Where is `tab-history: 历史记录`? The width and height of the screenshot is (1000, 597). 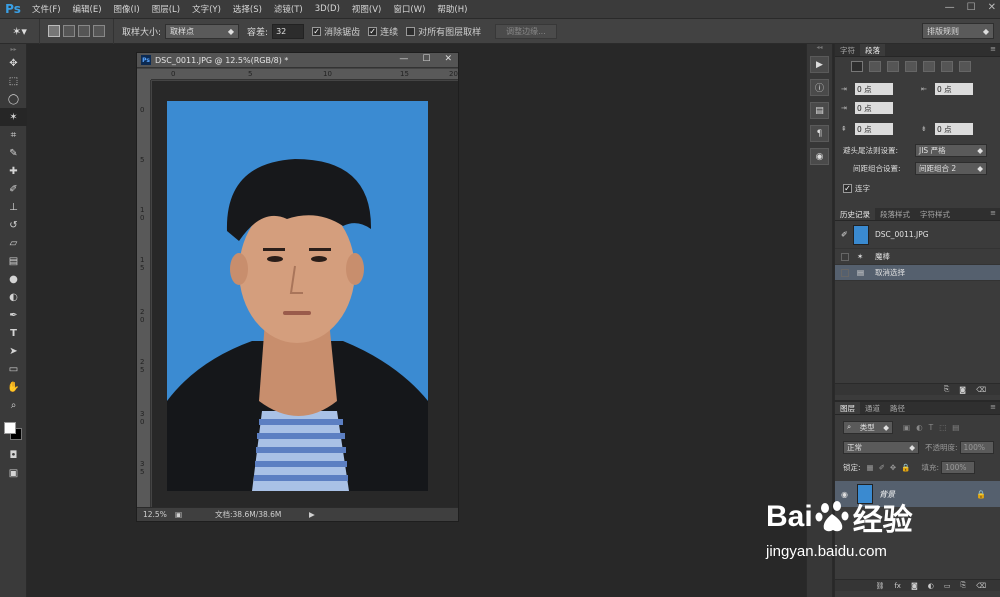 tab-history: 历史记录 is located at coordinates (855, 214).